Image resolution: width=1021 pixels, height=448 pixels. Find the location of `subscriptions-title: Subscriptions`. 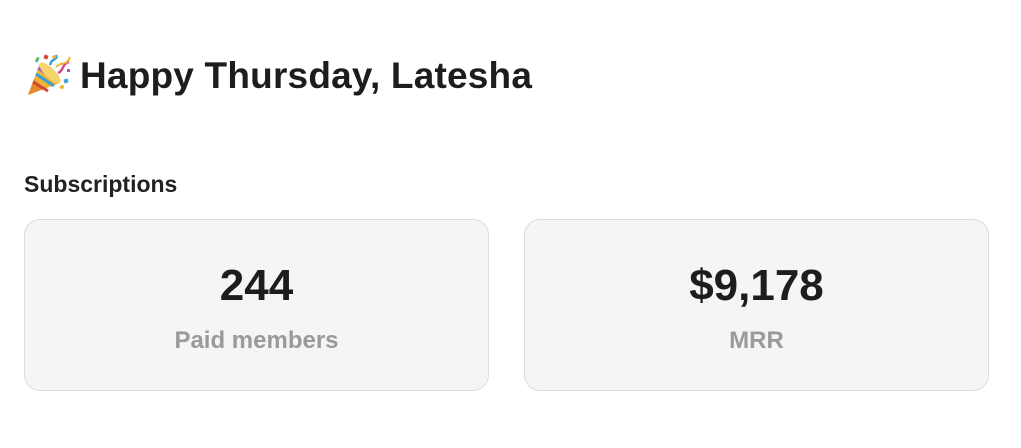

subscriptions-title: Subscriptions is located at coordinates (101, 184).